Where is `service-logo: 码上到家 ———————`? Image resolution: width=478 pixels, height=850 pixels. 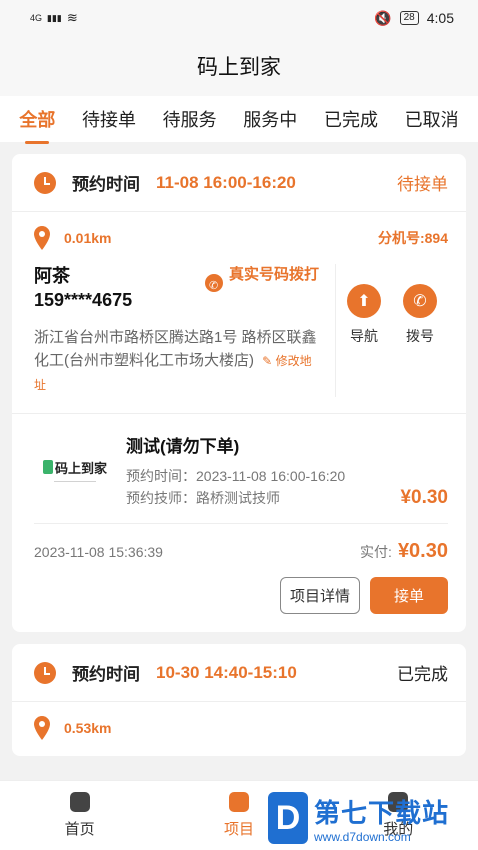 service-logo: 码上到家 ——————— is located at coordinates (75, 471).